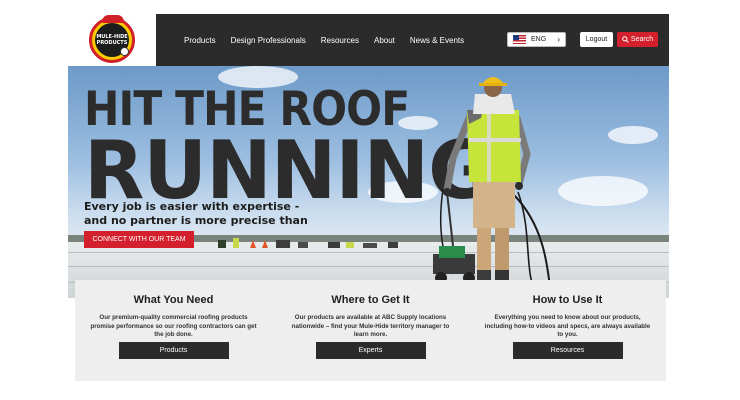 The height and width of the screenshot is (400, 740). Describe the element at coordinates (340, 40) in the screenshot. I see `nav-item-resources: Resources` at that location.